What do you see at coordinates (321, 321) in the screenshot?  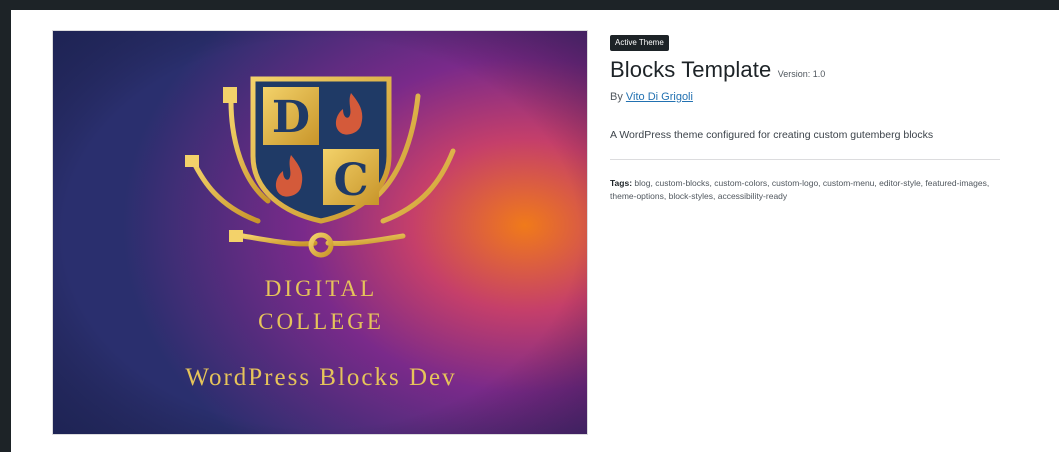 I see `screenshot-line-college: COLLEGE` at bounding box center [321, 321].